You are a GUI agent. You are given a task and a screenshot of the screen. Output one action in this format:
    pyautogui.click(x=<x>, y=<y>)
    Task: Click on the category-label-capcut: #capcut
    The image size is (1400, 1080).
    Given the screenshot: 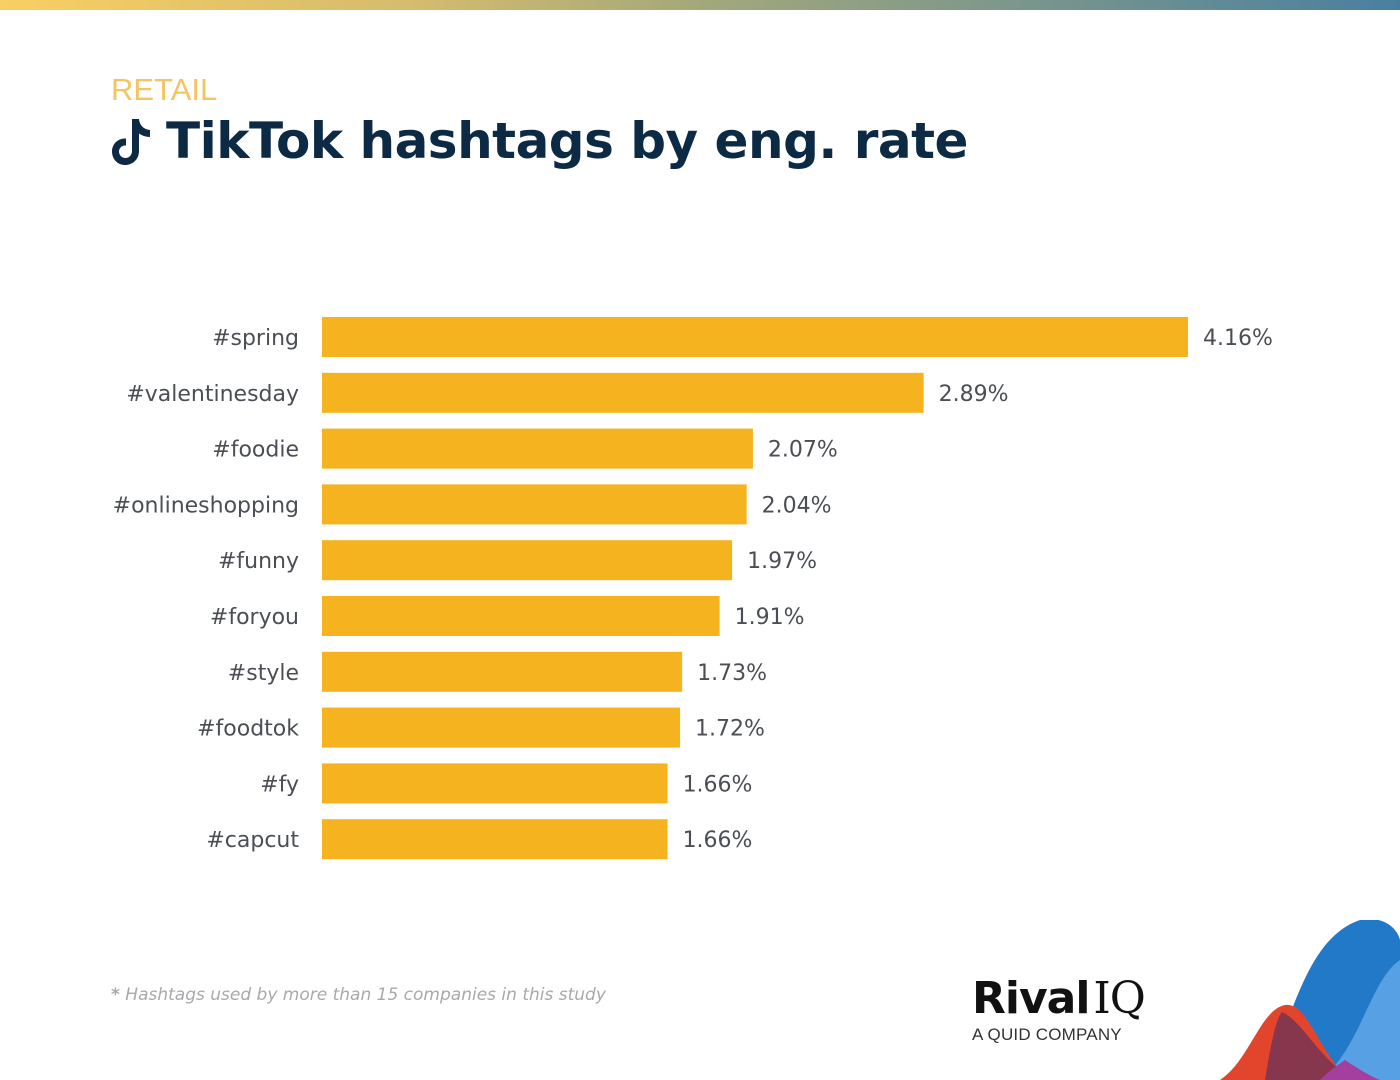 What is the action you would take?
    pyautogui.click(x=252, y=840)
    